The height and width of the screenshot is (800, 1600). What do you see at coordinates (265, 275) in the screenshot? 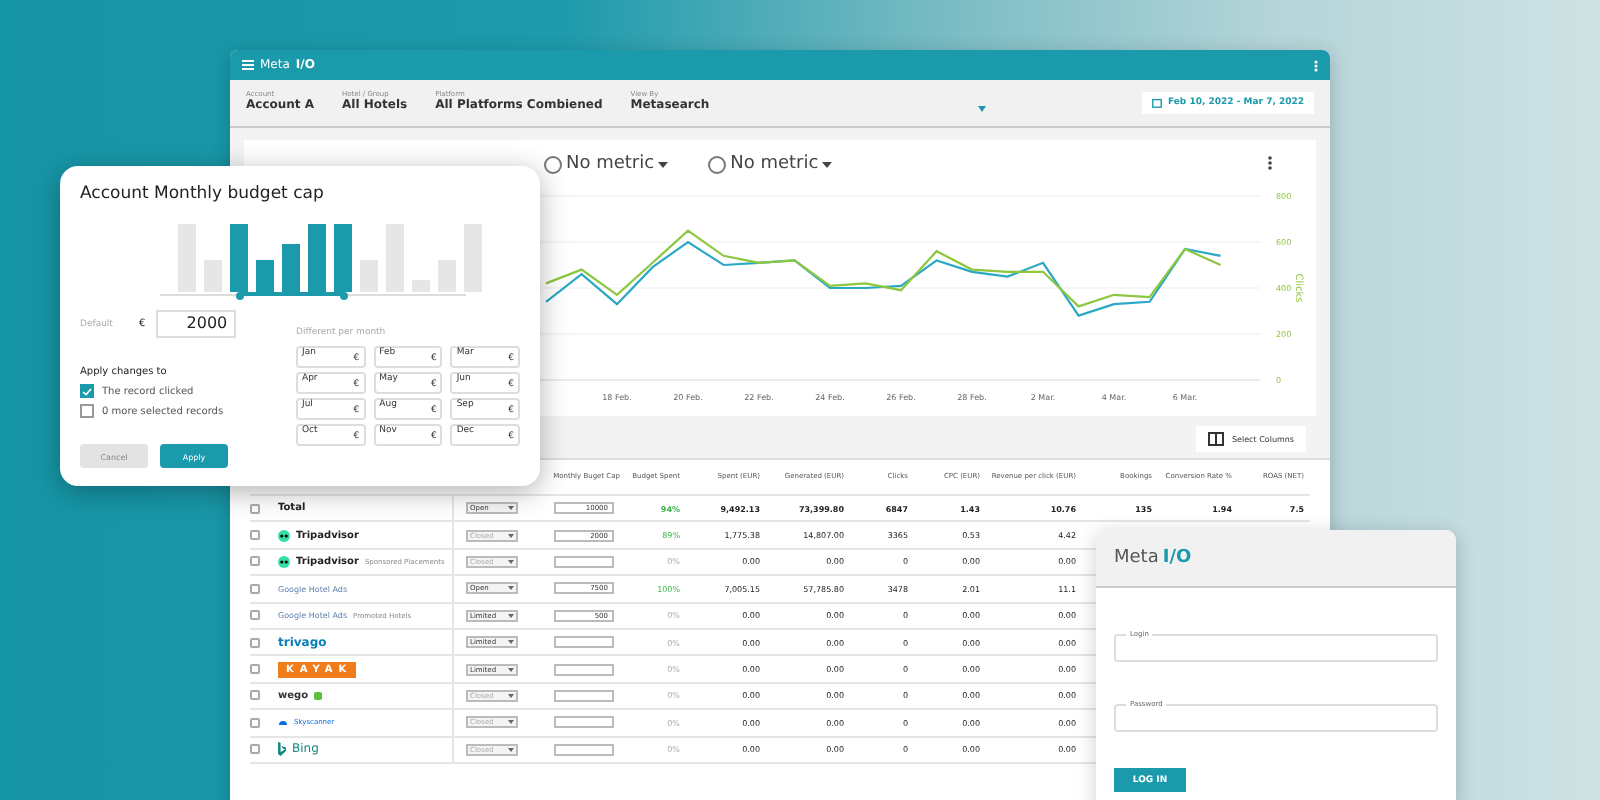
I see `month-bar` at bounding box center [265, 275].